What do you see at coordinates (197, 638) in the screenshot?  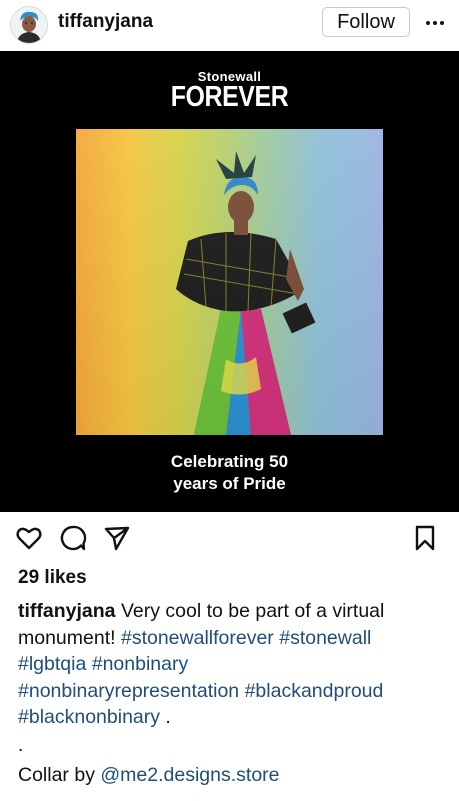 I see `hashtag-link: #stonewallforever` at bounding box center [197, 638].